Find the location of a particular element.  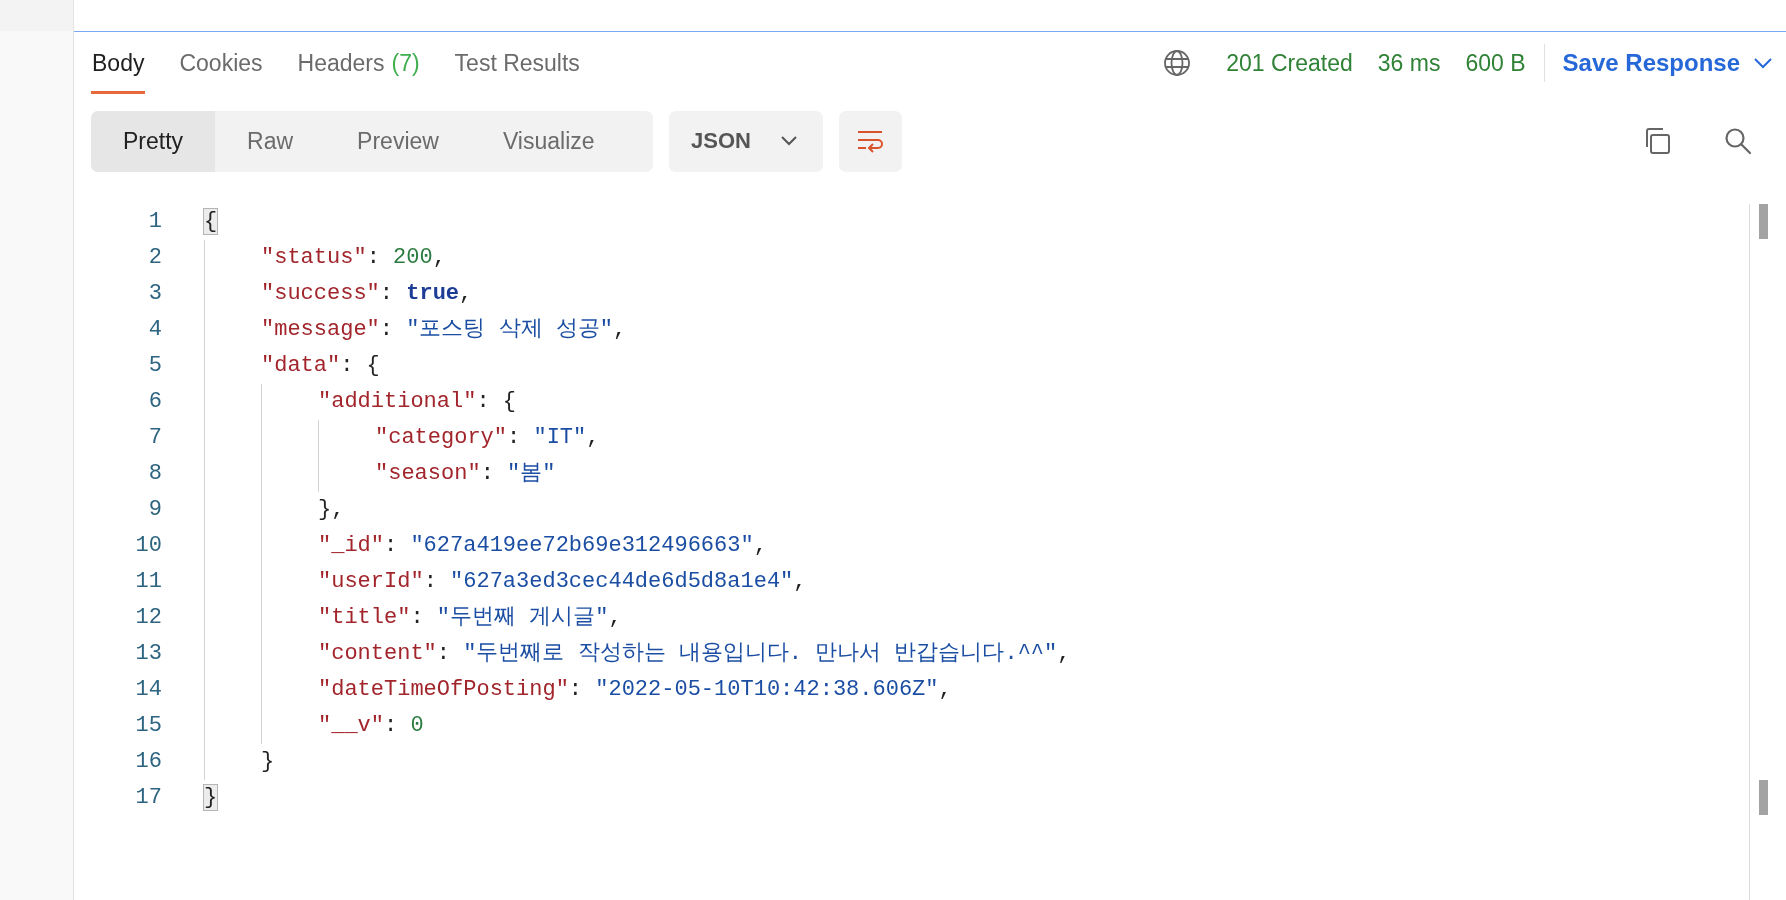

line-number: 9 is located at coordinates (154, 510).